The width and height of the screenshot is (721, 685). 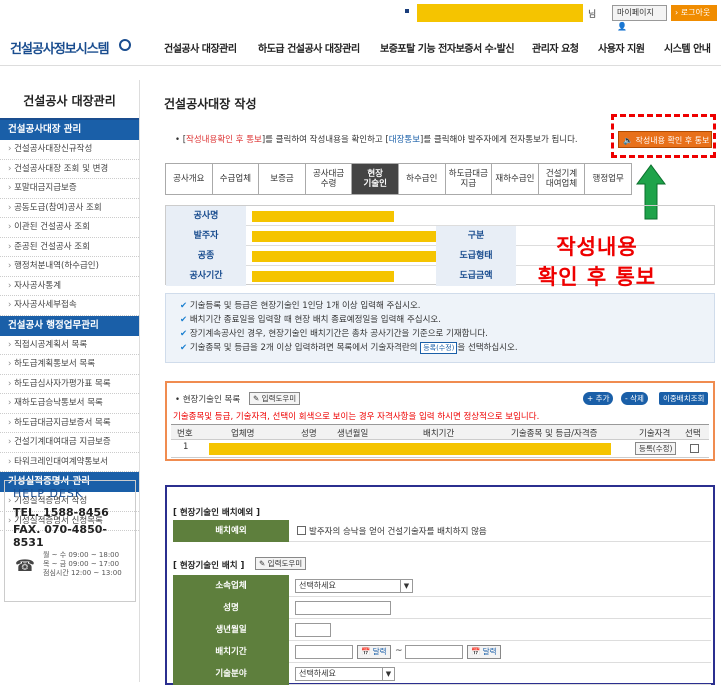 I want to click on period-row: 배치기간 📅 달력 ~ 📅 달력, so click(x=442, y=652).